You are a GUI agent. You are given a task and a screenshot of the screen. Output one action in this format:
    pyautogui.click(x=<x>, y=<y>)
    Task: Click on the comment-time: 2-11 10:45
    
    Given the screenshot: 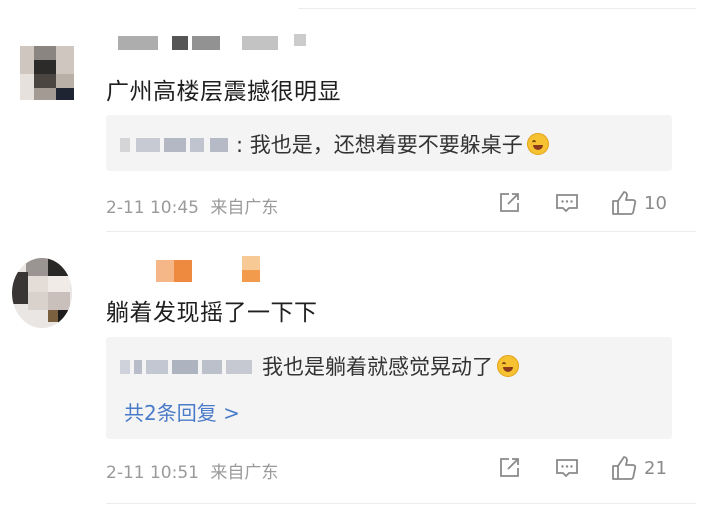 What is the action you would take?
    pyautogui.click(x=152, y=208)
    